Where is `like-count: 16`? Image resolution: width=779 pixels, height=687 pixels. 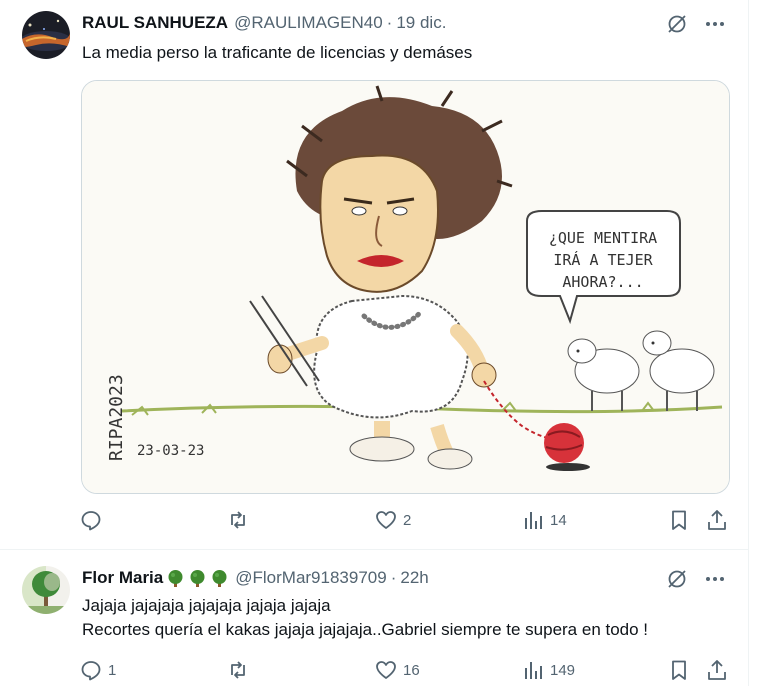 like-count: 16 is located at coordinates (411, 670).